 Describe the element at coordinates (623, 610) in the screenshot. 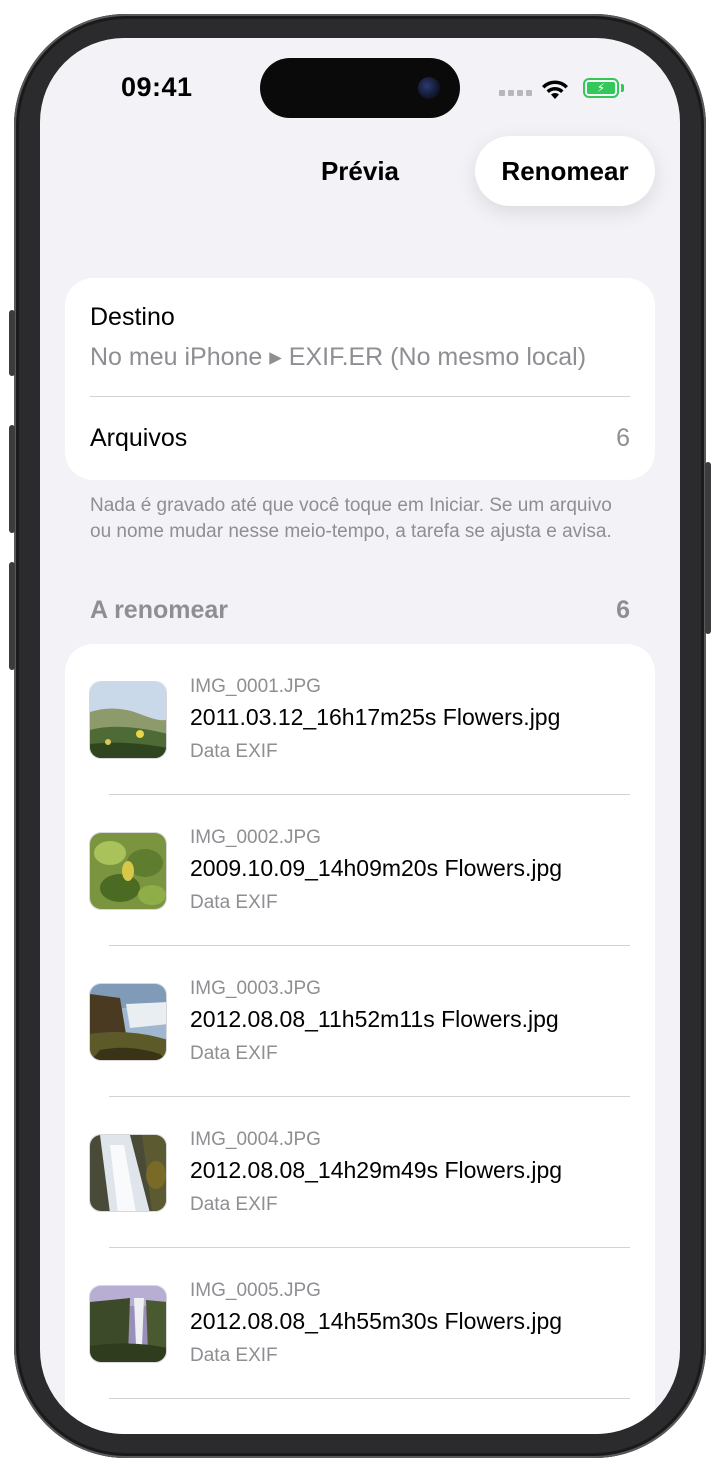

I see `section-count: 6` at that location.